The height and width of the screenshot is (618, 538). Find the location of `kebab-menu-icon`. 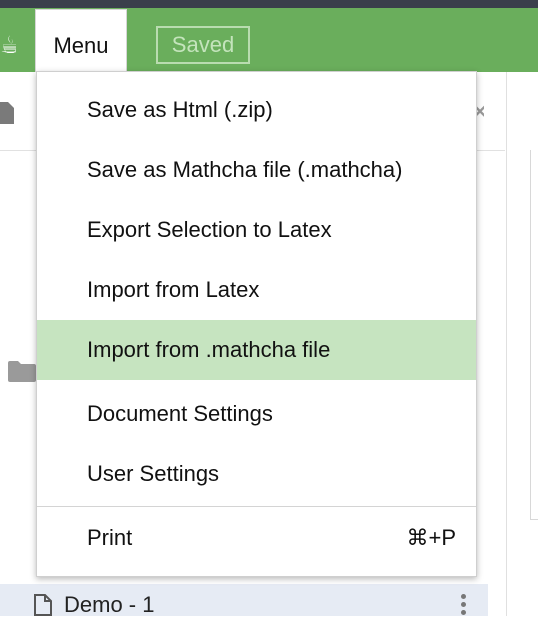

kebab-menu-icon is located at coordinates (464, 605).